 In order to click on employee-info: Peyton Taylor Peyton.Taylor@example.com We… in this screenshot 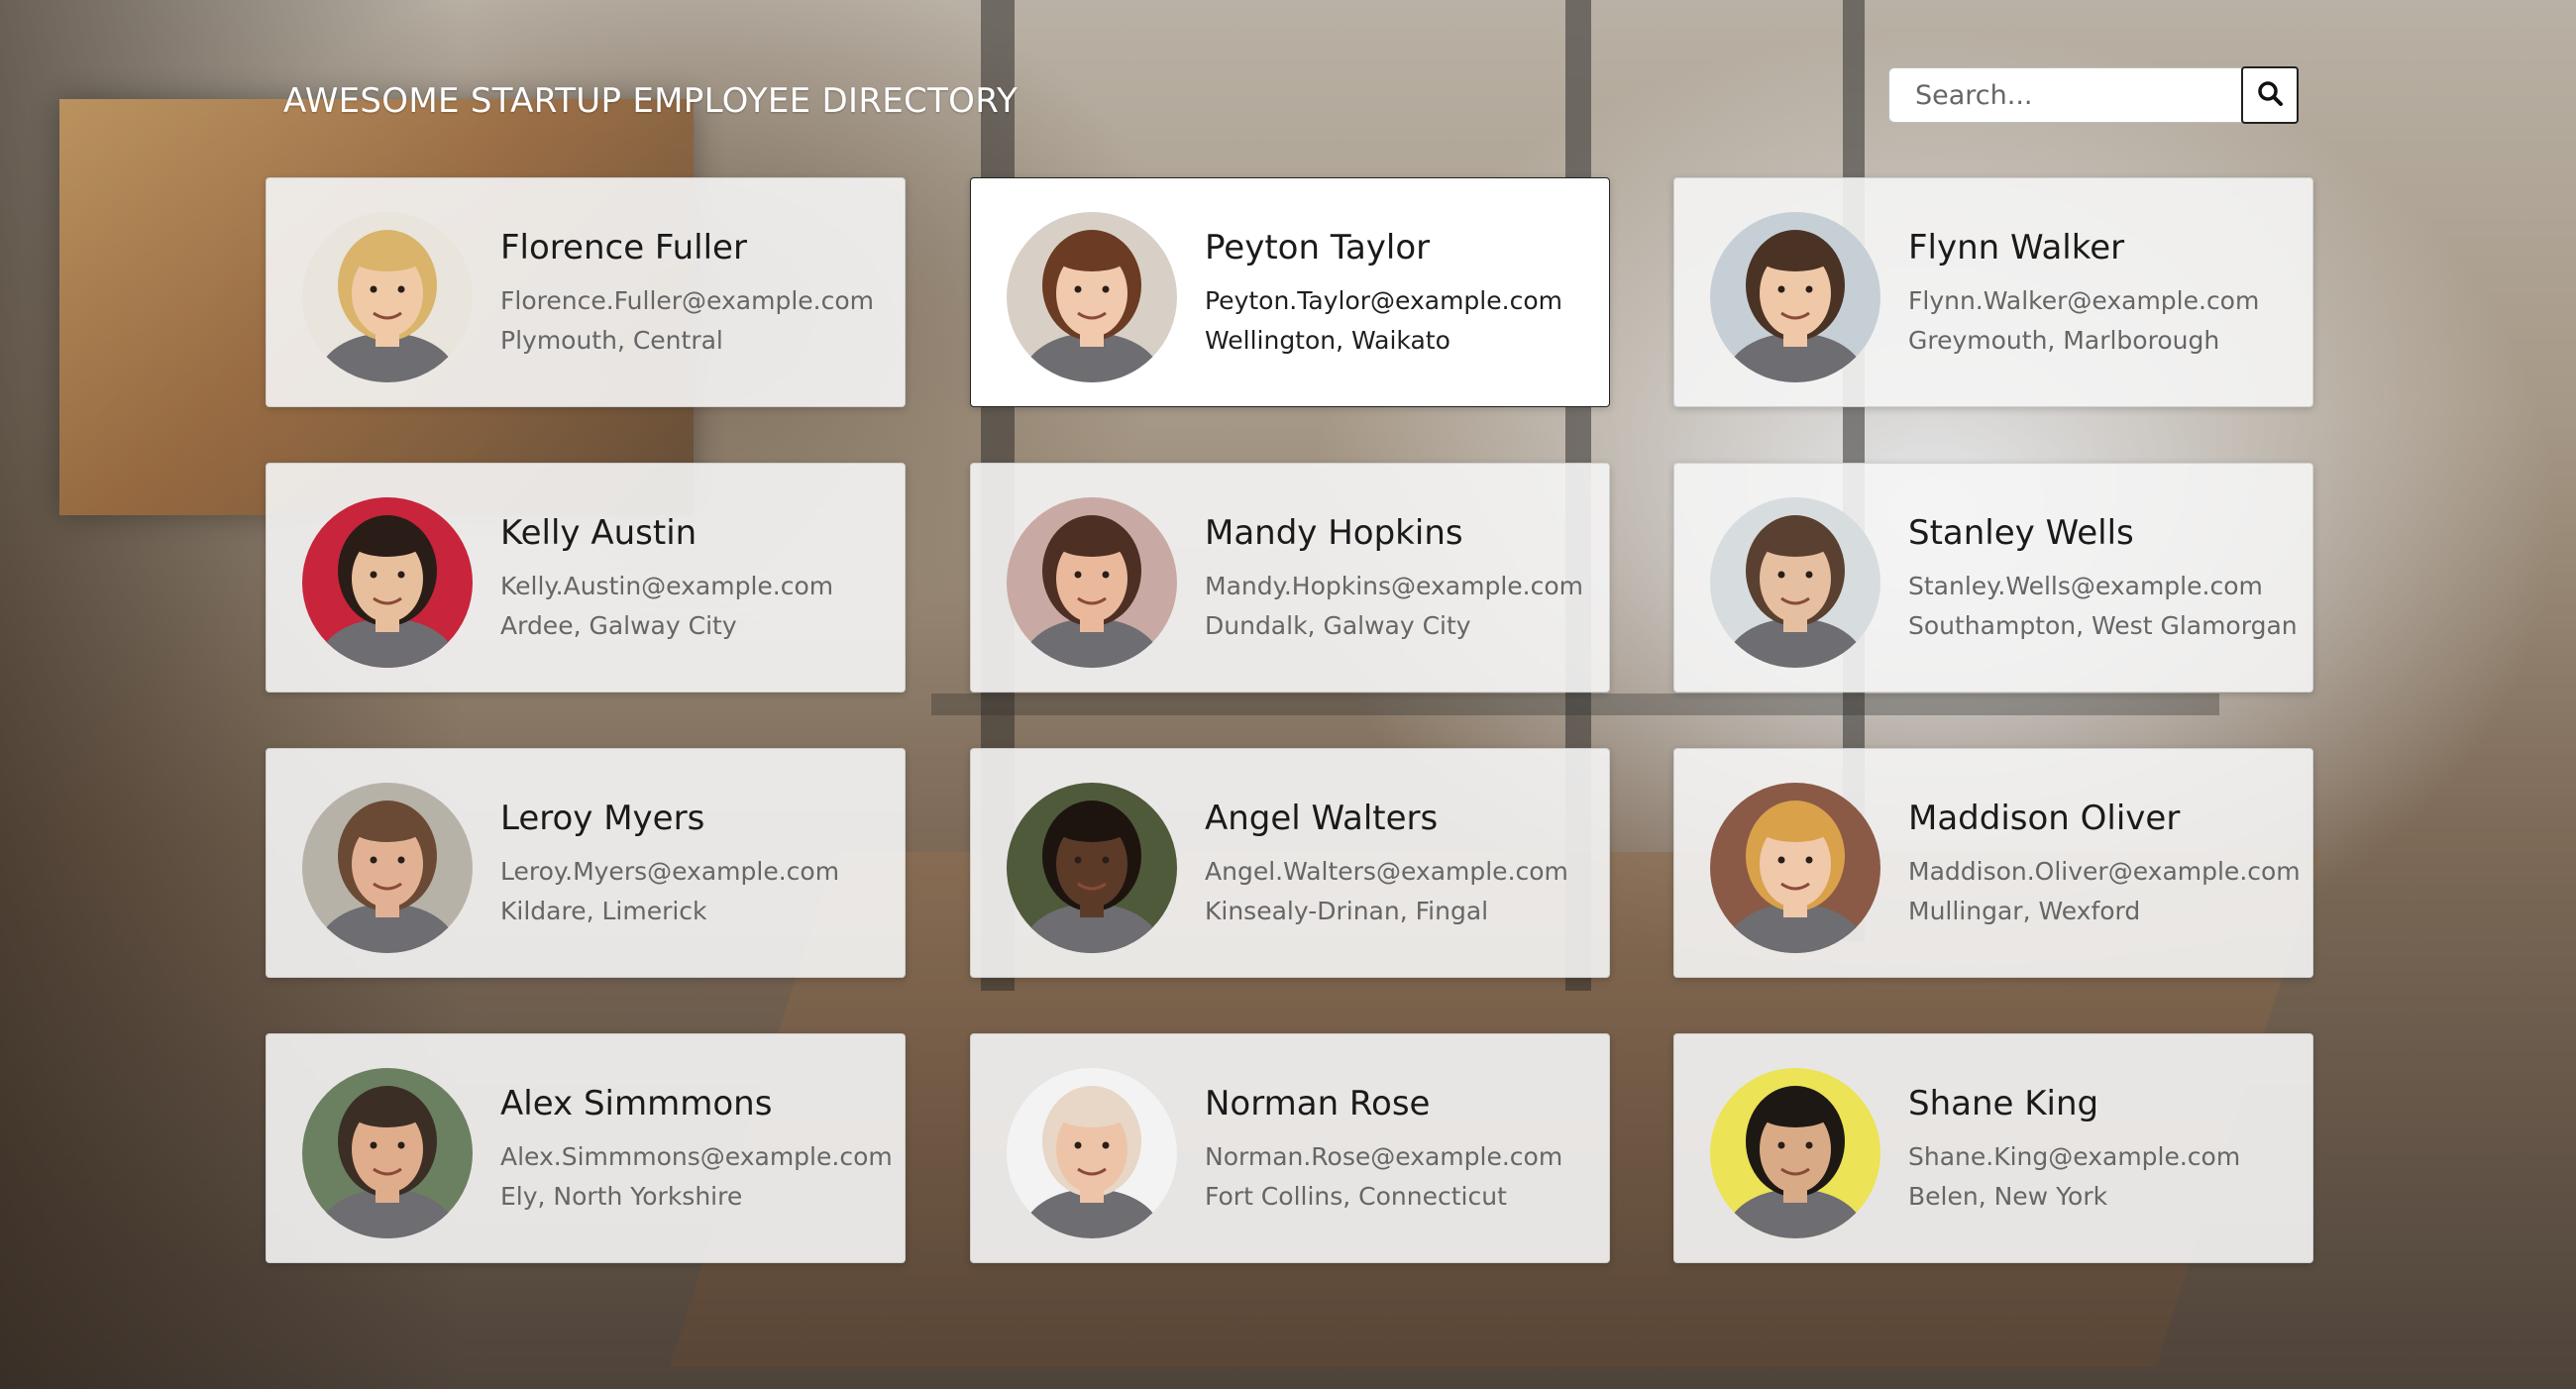, I will do `click(1383, 294)`.